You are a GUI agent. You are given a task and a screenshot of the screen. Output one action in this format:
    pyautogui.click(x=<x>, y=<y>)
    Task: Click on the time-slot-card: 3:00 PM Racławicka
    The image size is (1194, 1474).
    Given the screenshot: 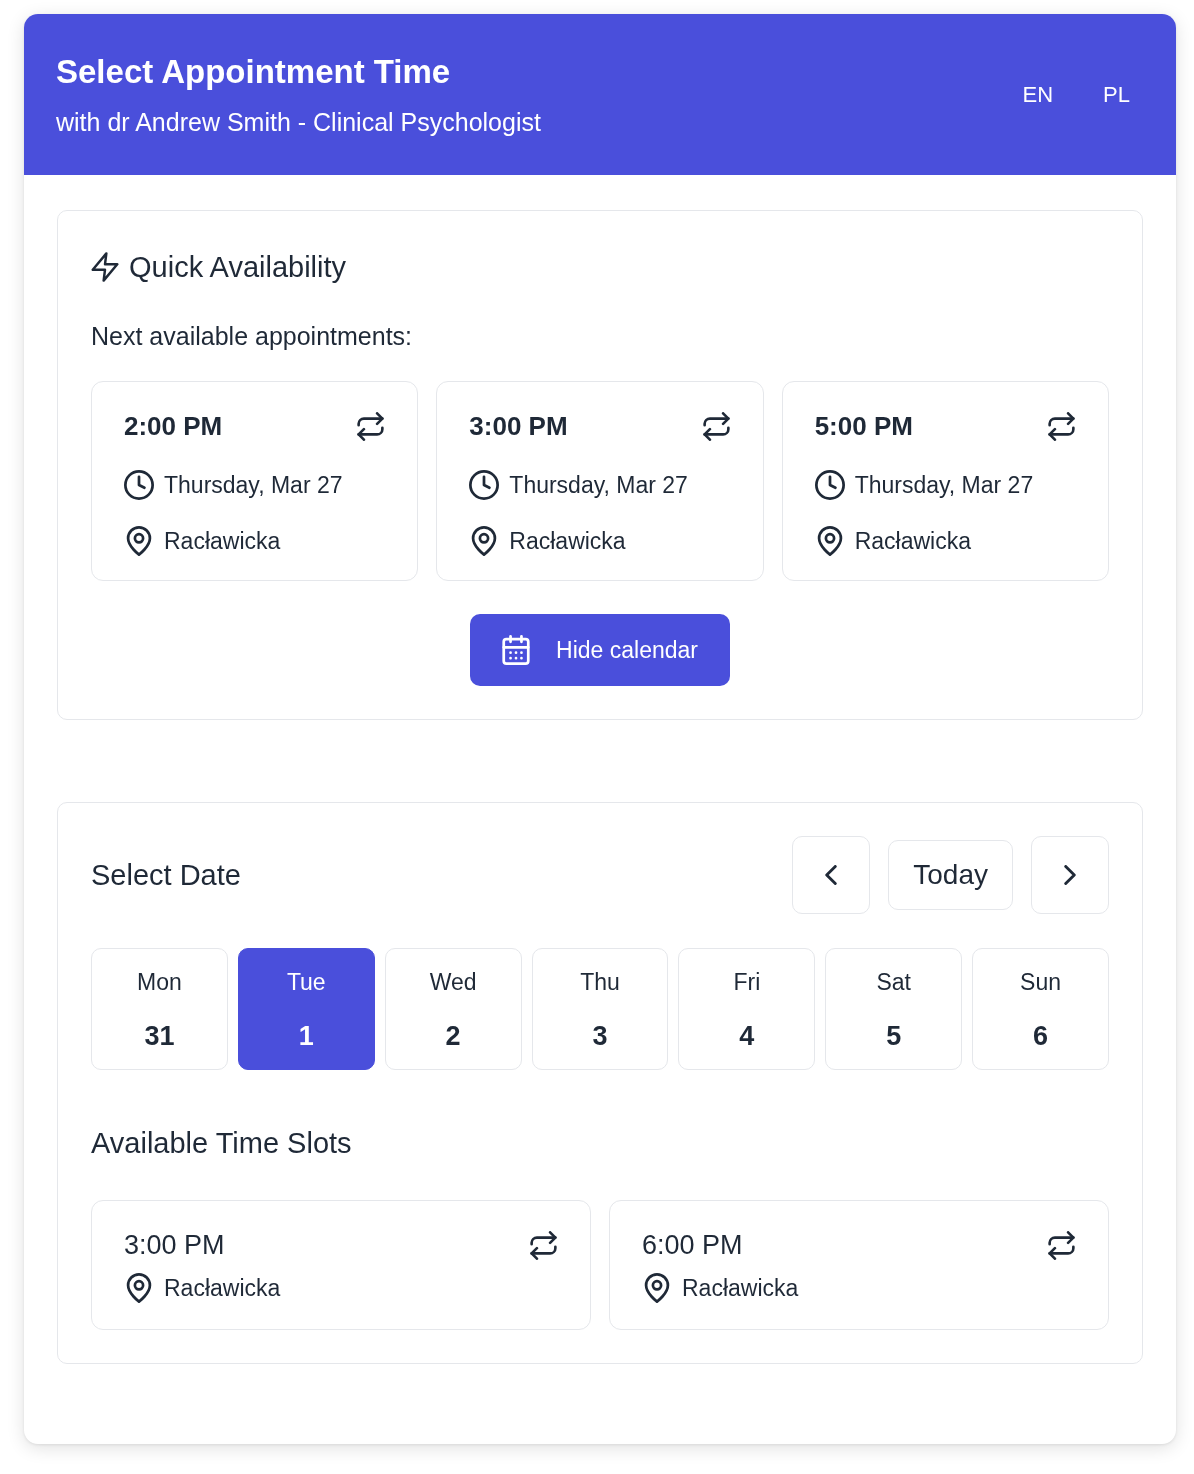 What is the action you would take?
    pyautogui.click(x=341, y=1265)
    